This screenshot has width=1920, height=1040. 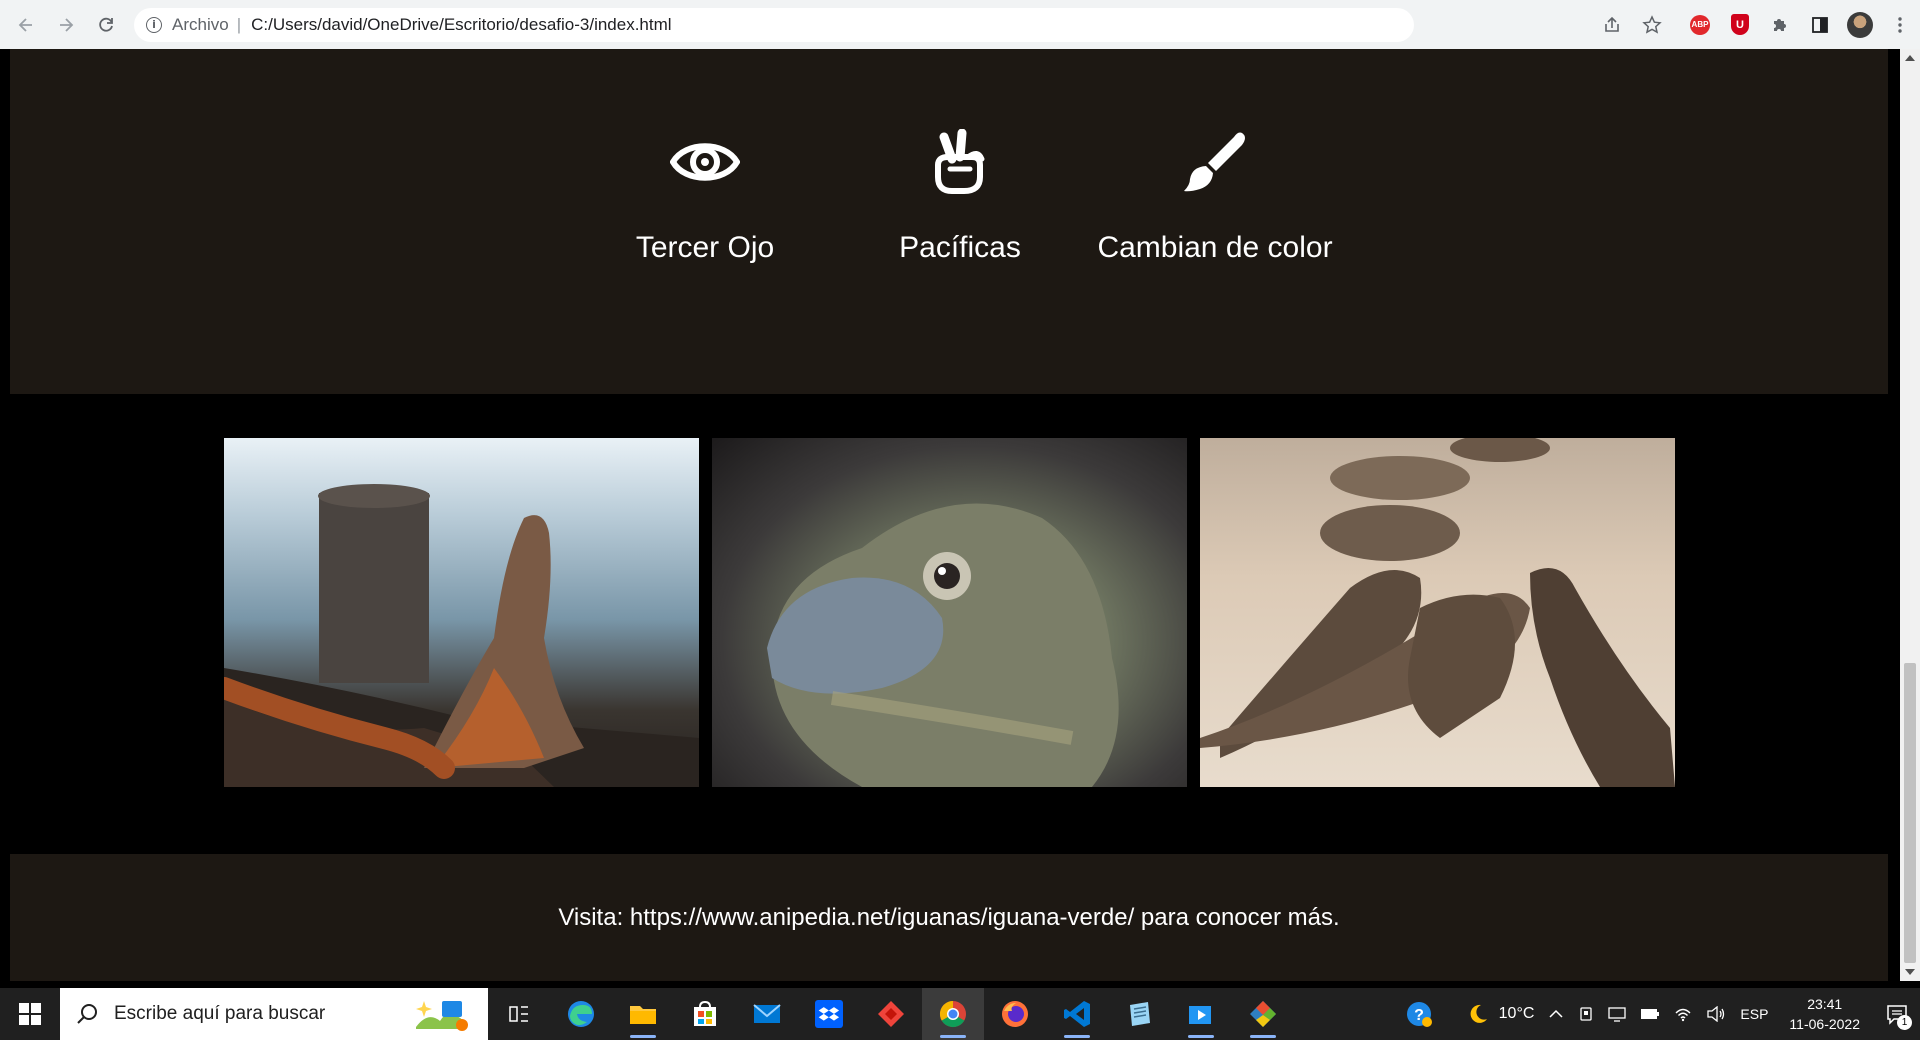 I want to click on extensions-button, so click(x=1780, y=25).